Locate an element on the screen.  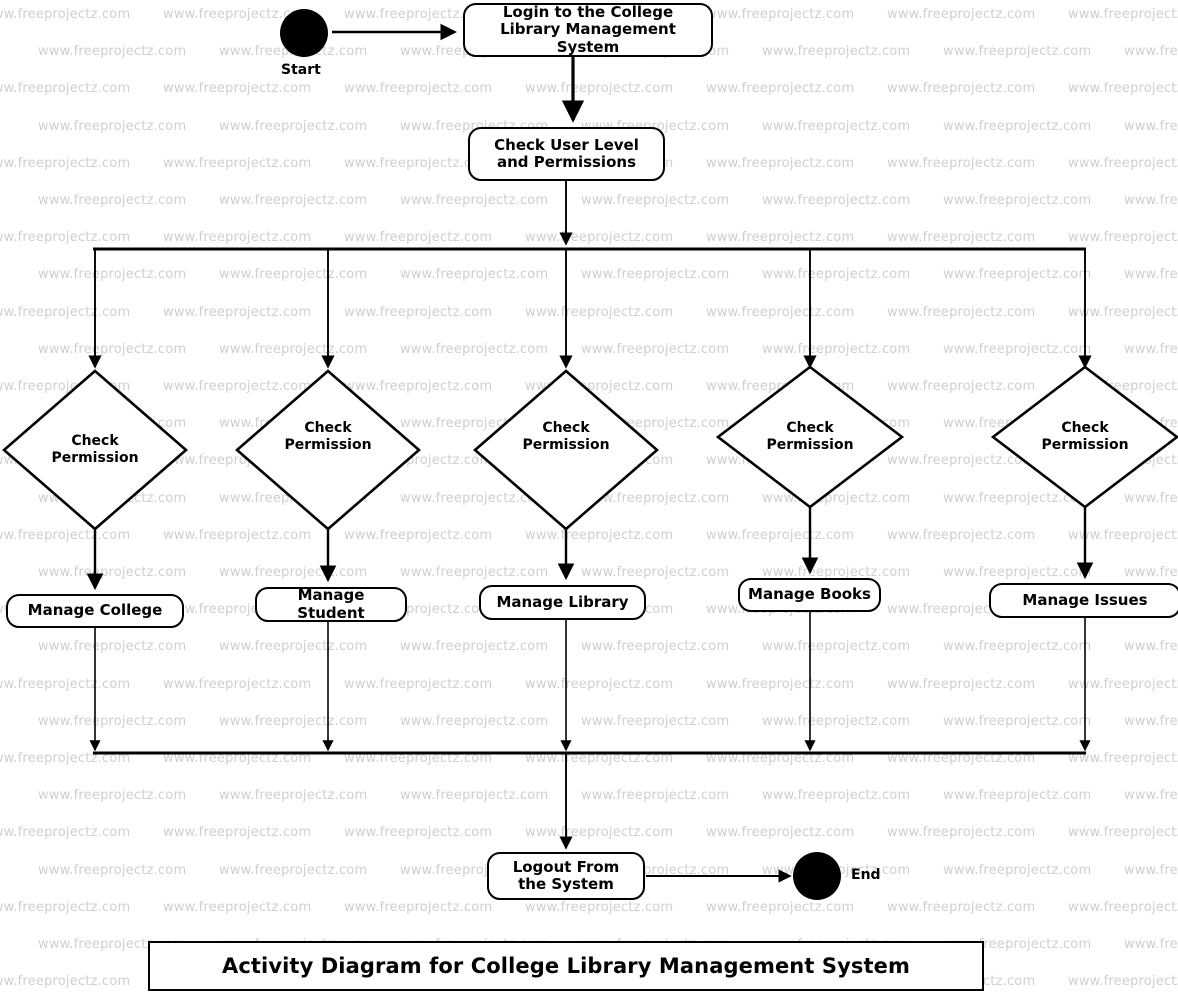
decision-check-permission-library: Check Permission is located at coordinates (566, 437).